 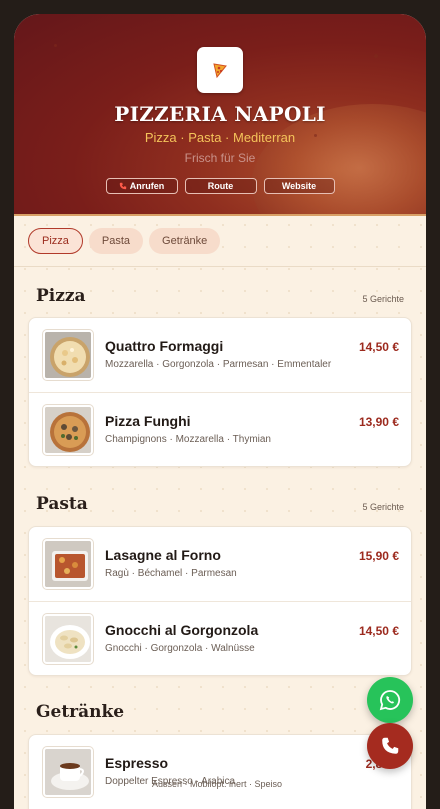 I want to click on website-button: Website, so click(x=299, y=186).